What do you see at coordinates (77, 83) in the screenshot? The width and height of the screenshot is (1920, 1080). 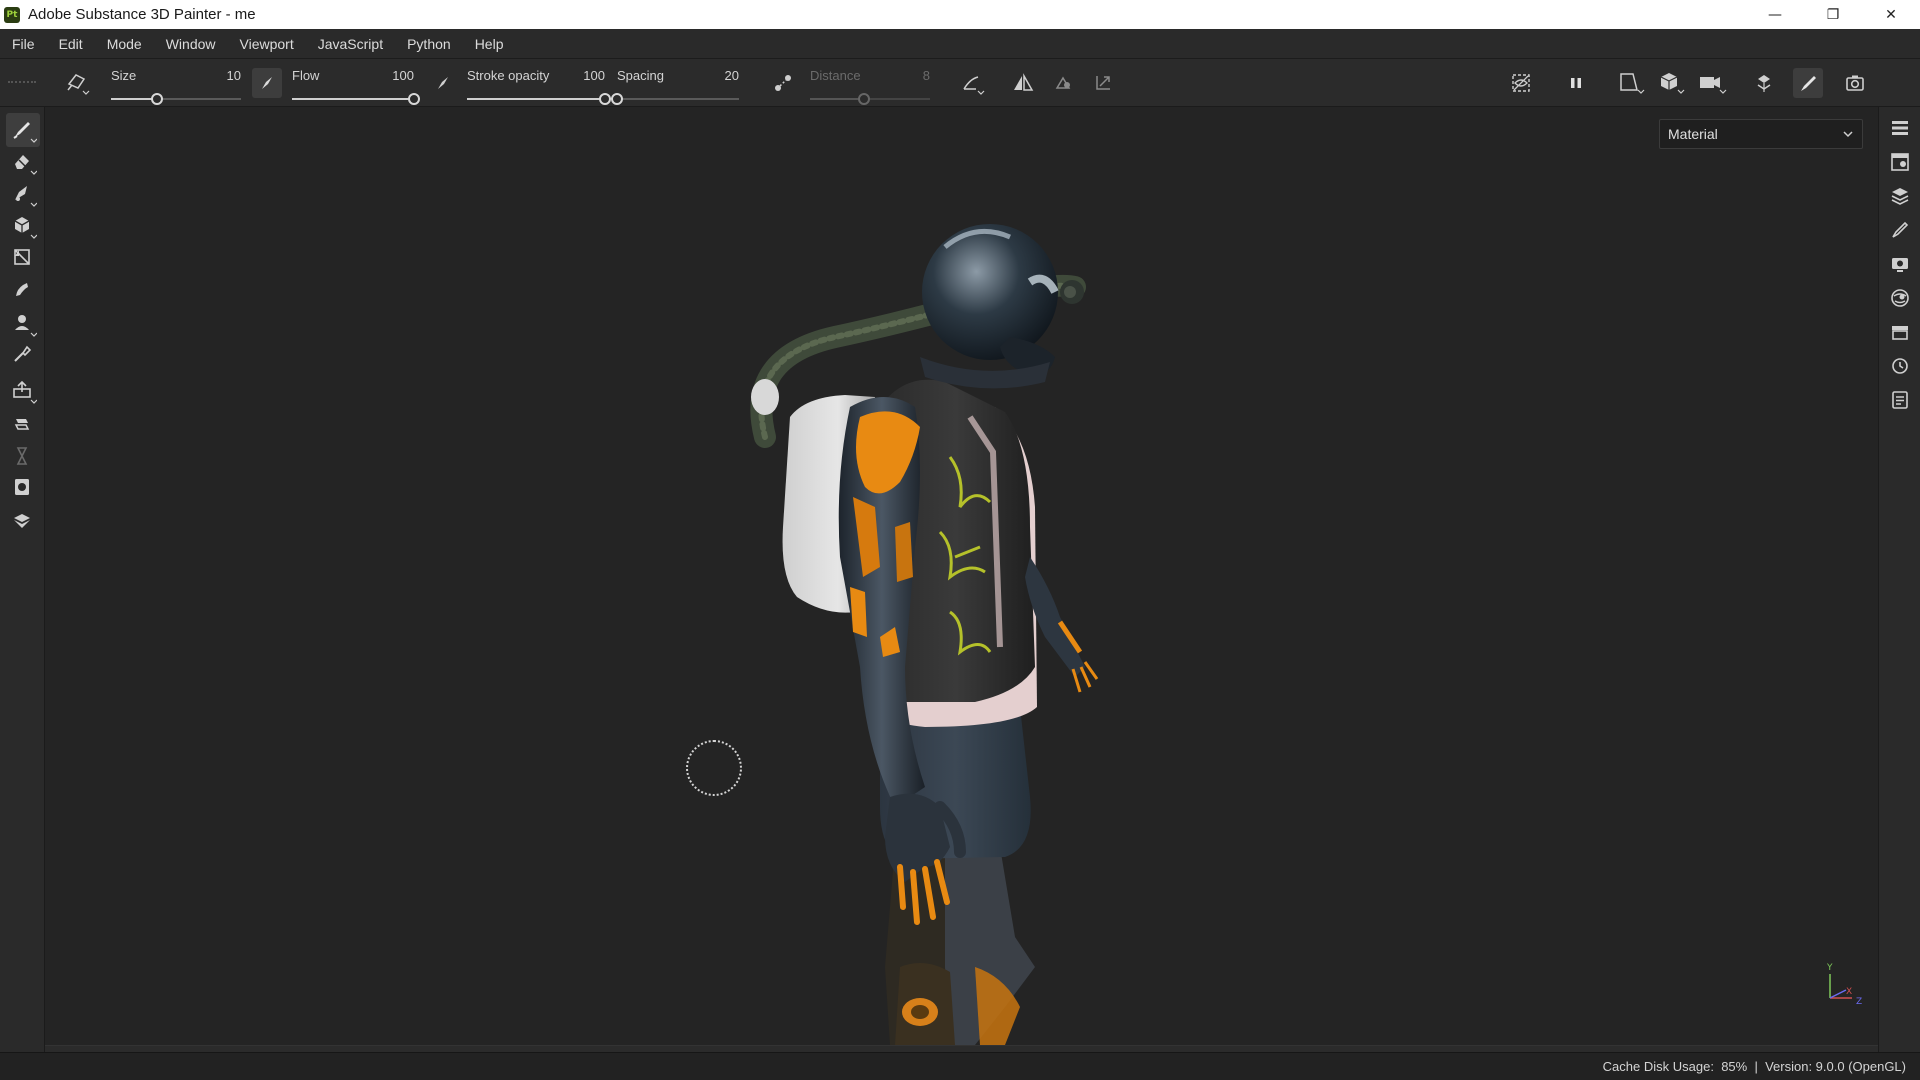 I see `brush-preset-icon` at bounding box center [77, 83].